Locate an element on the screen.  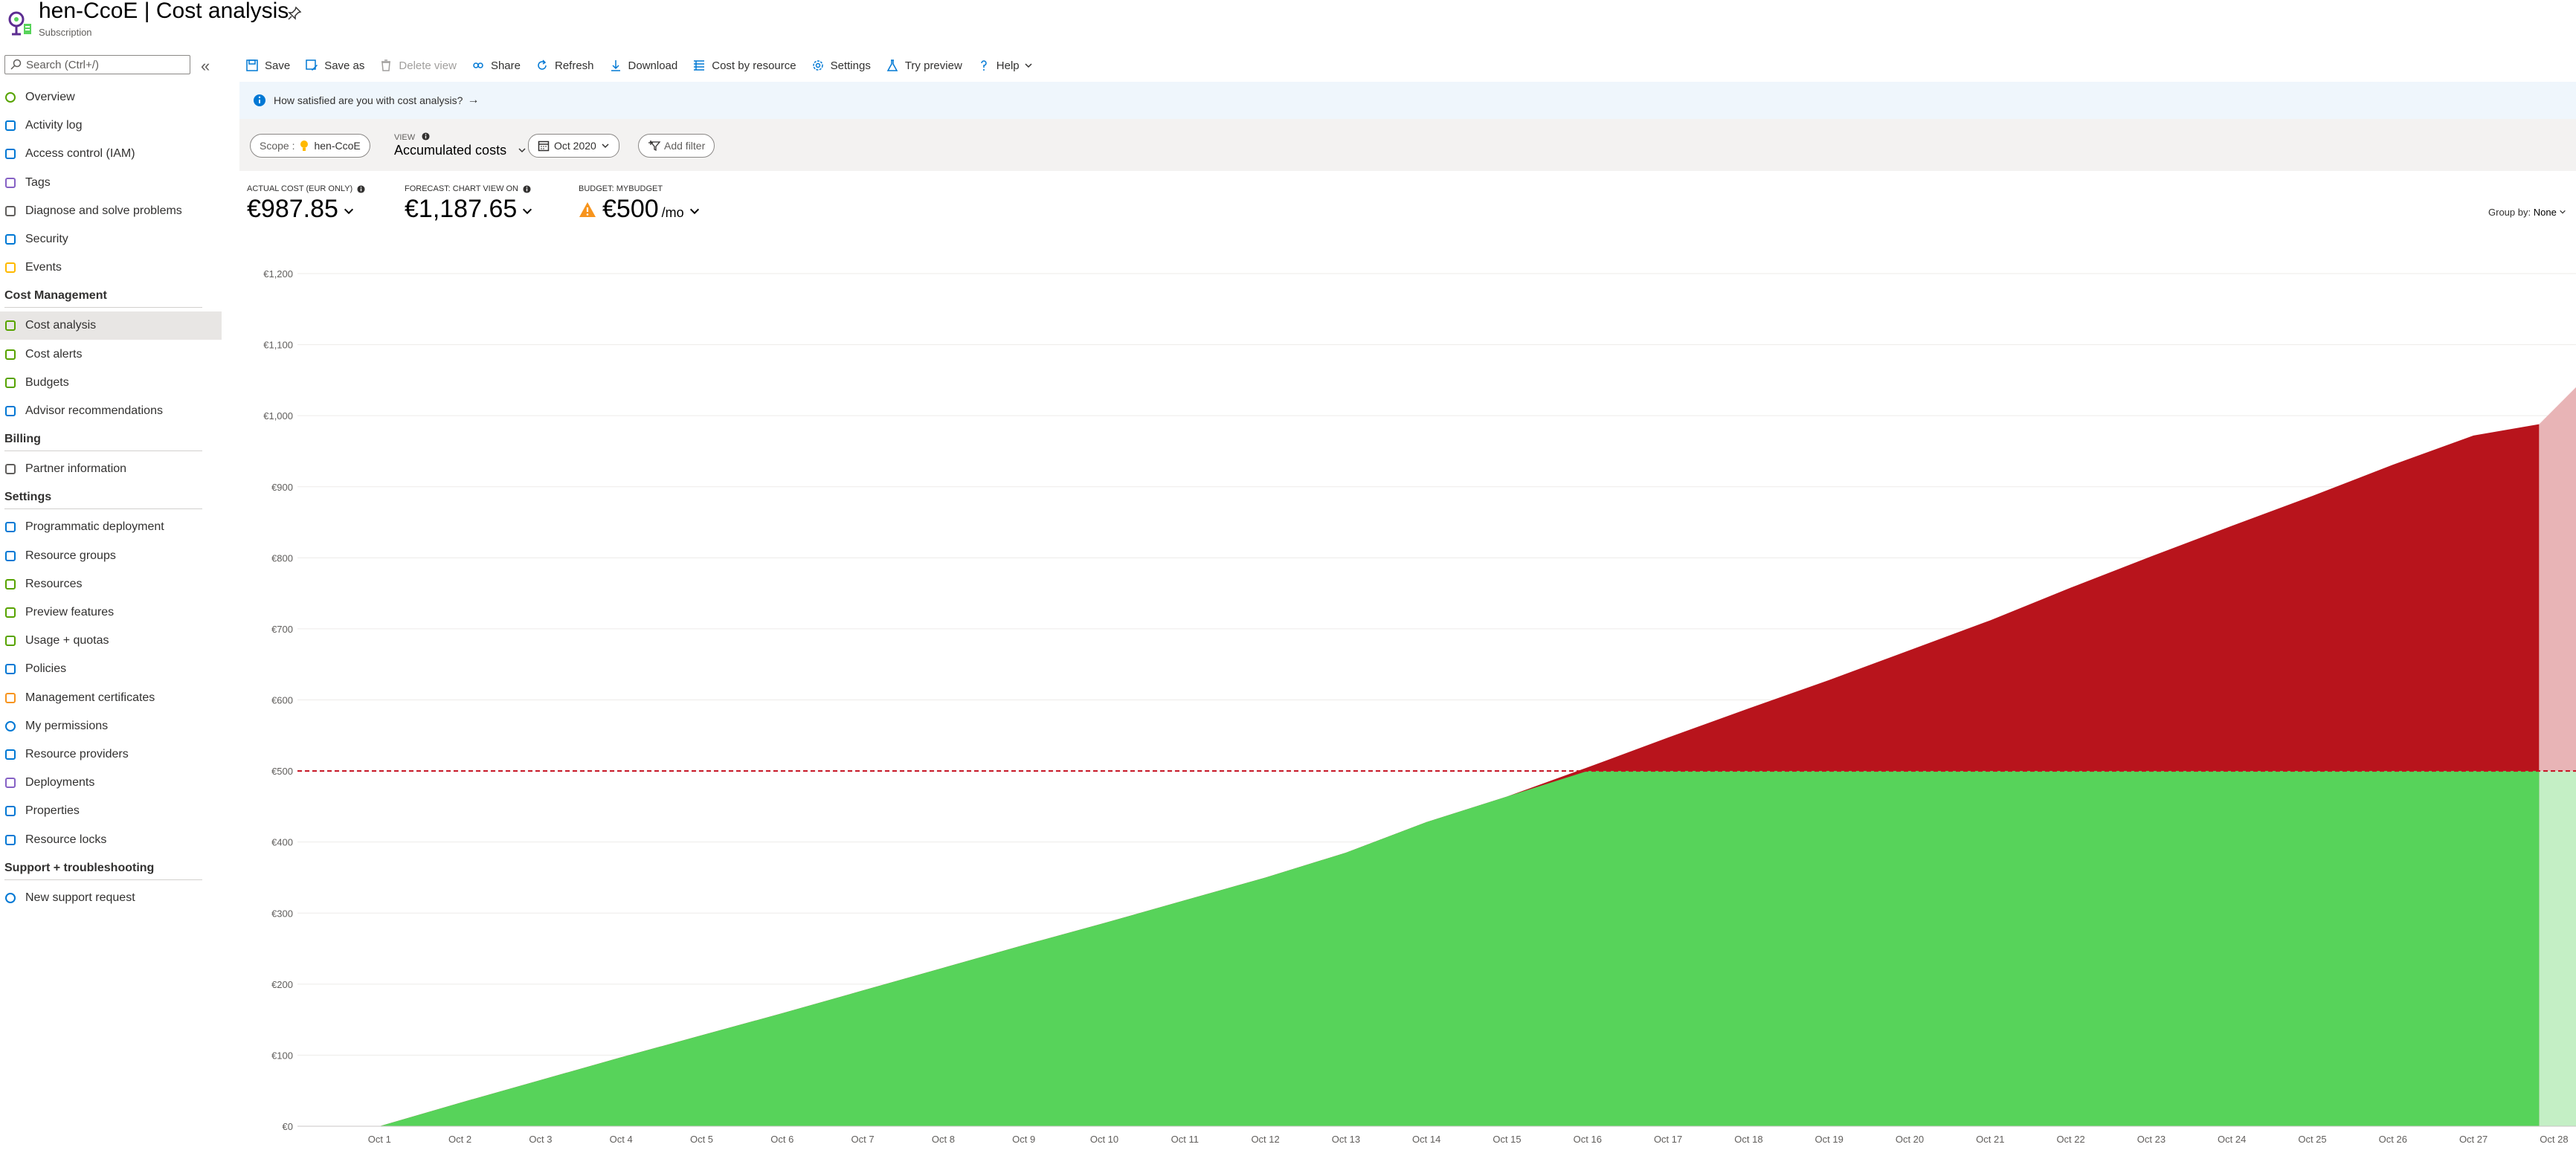
help-button: Help is located at coordinates (1005, 65).